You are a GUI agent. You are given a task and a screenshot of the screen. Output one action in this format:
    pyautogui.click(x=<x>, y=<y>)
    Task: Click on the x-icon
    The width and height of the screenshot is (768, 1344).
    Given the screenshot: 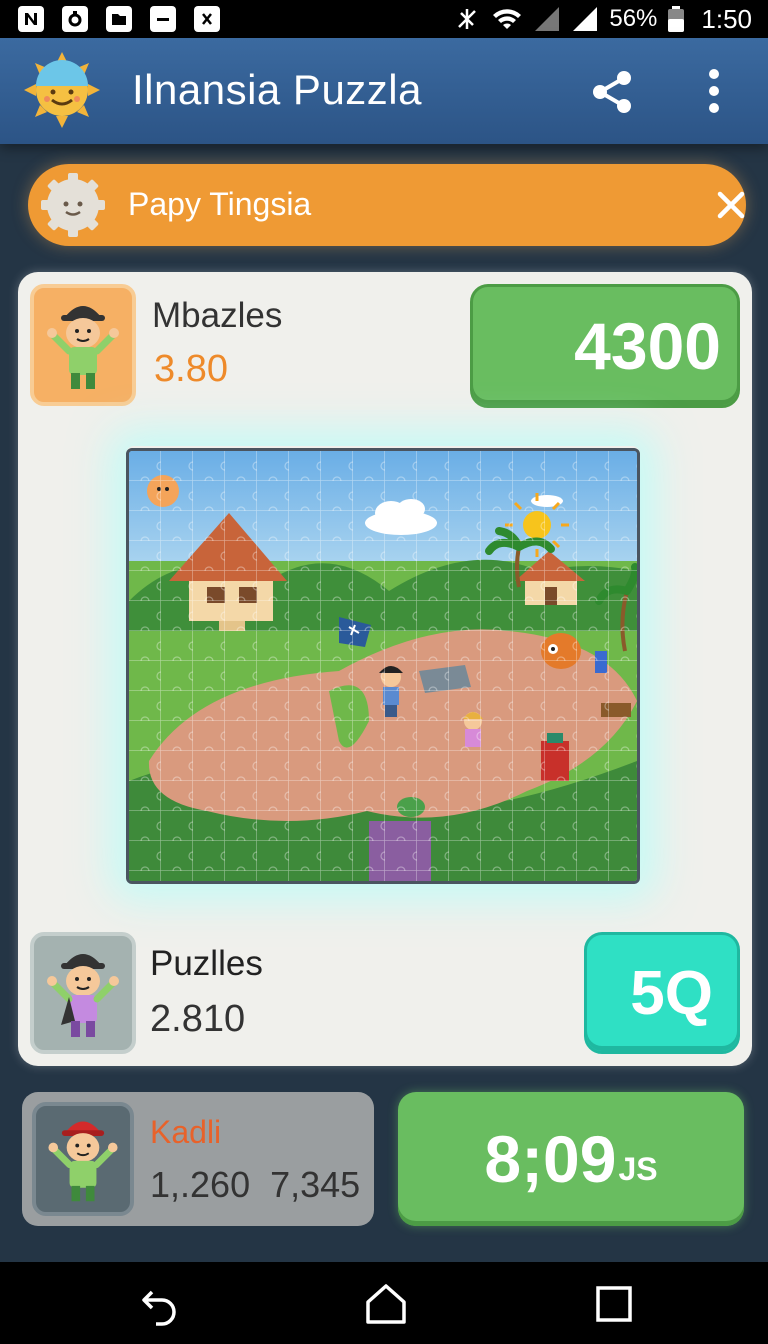 What is the action you would take?
    pyautogui.click(x=207, y=19)
    